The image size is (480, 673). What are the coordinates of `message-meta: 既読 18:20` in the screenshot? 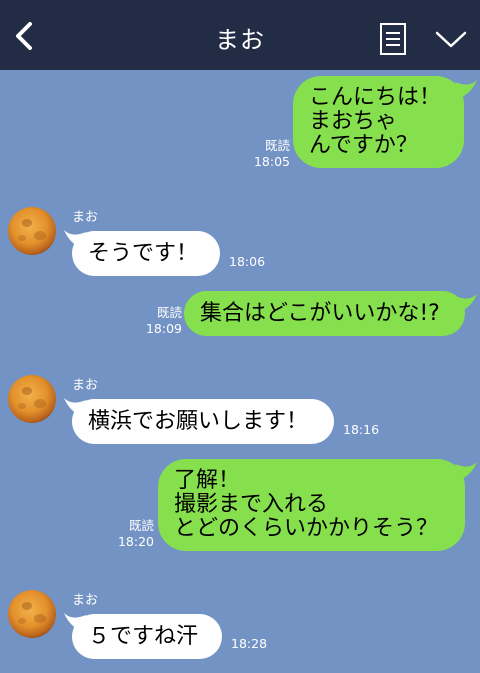 It's located at (127, 534).